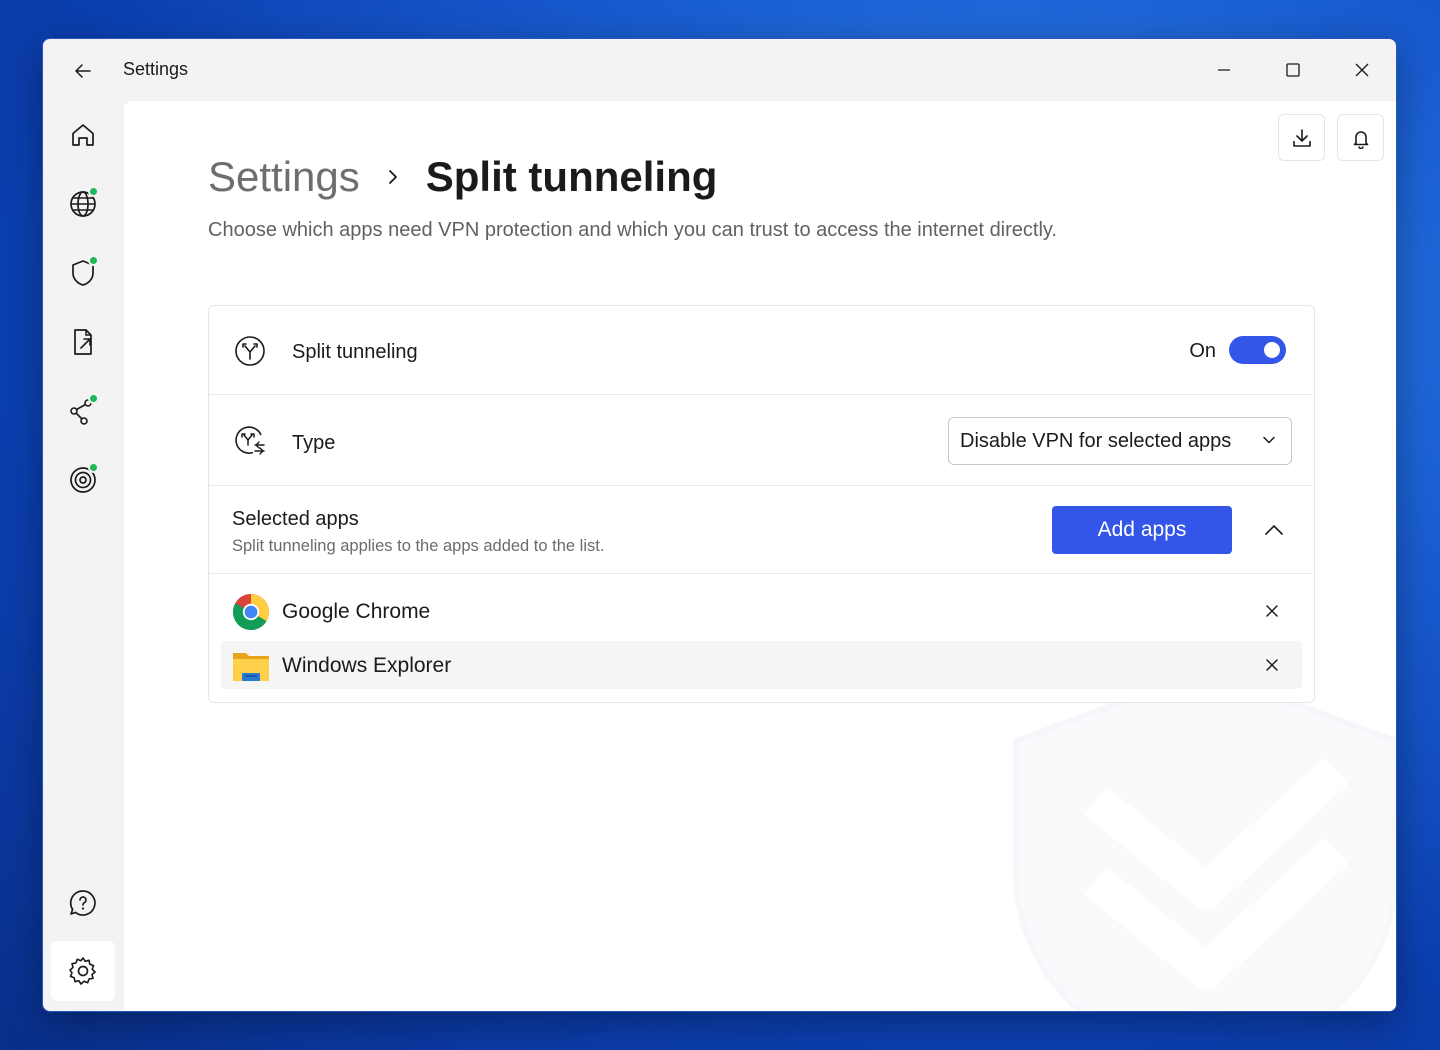 The image size is (1440, 1050). I want to click on add-apps-button: Add apps, so click(1142, 530).